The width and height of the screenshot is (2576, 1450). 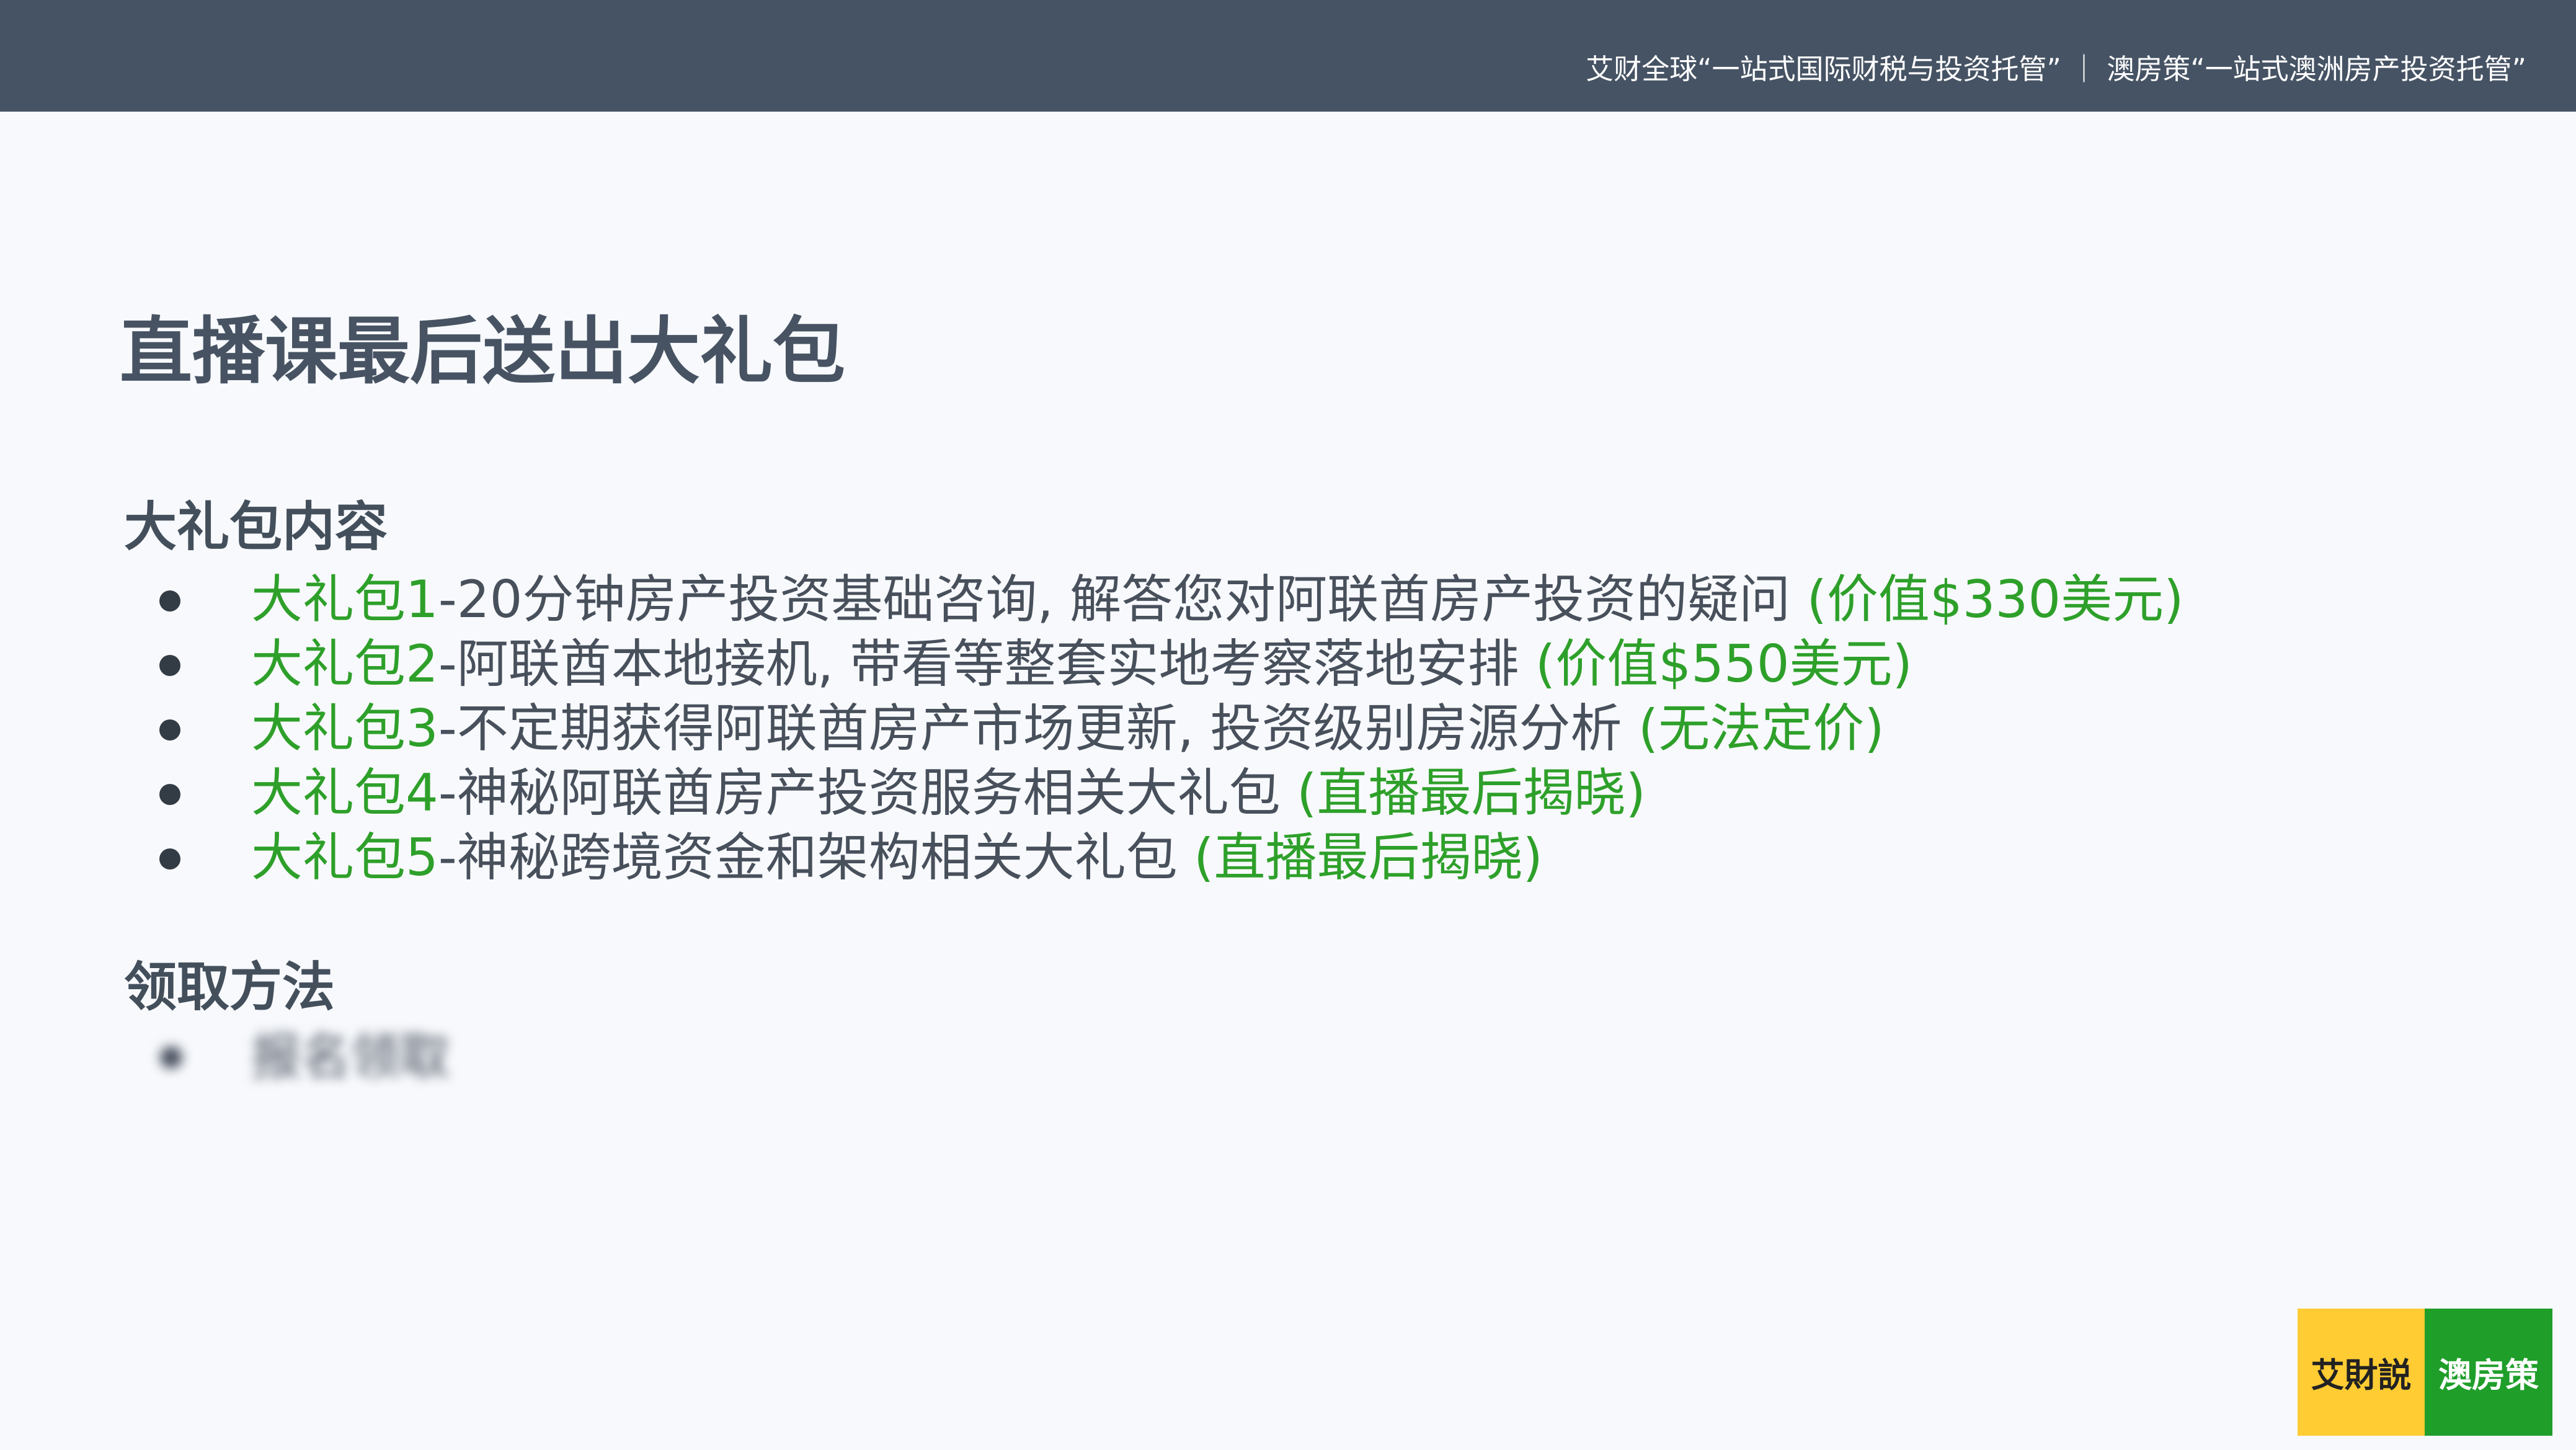 What do you see at coordinates (2488, 1372) in the screenshot?
I see `logo-aofangce: 澳房策` at bounding box center [2488, 1372].